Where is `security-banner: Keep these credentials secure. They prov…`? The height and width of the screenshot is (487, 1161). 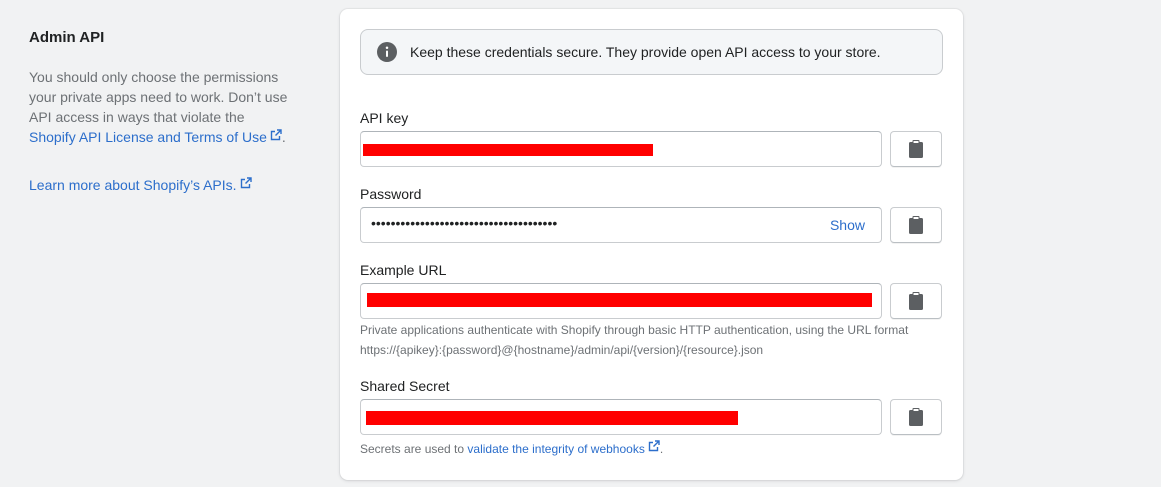 security-banner: Keep these credentials secure. They prov… is located at coordinates (651, 52).